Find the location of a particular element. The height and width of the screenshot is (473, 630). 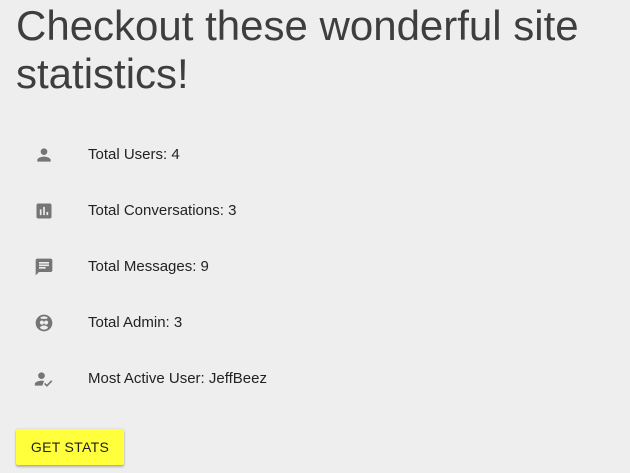

bar-chart-icon is located at coordinates (44, 211).